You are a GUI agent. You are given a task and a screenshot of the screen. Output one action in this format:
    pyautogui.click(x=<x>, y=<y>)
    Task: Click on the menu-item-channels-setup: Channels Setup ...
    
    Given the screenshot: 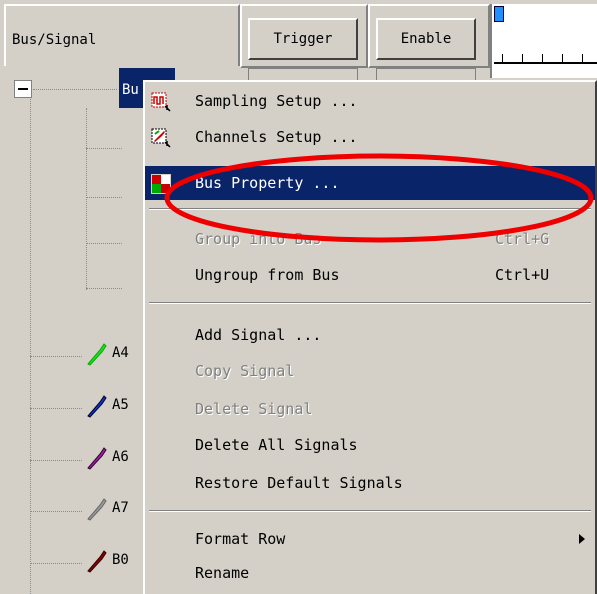 What is the action you would take?
    pyautogui.click(x=370, y=137)
    